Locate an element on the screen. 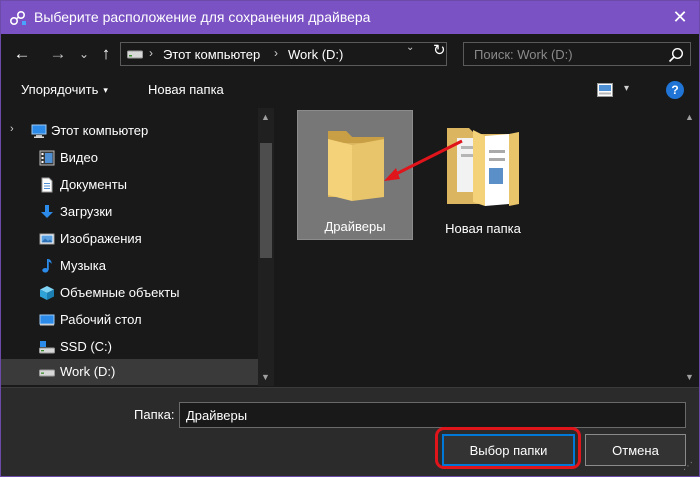  sidebar-item-label: Документы is located at coordinates (94, 184).